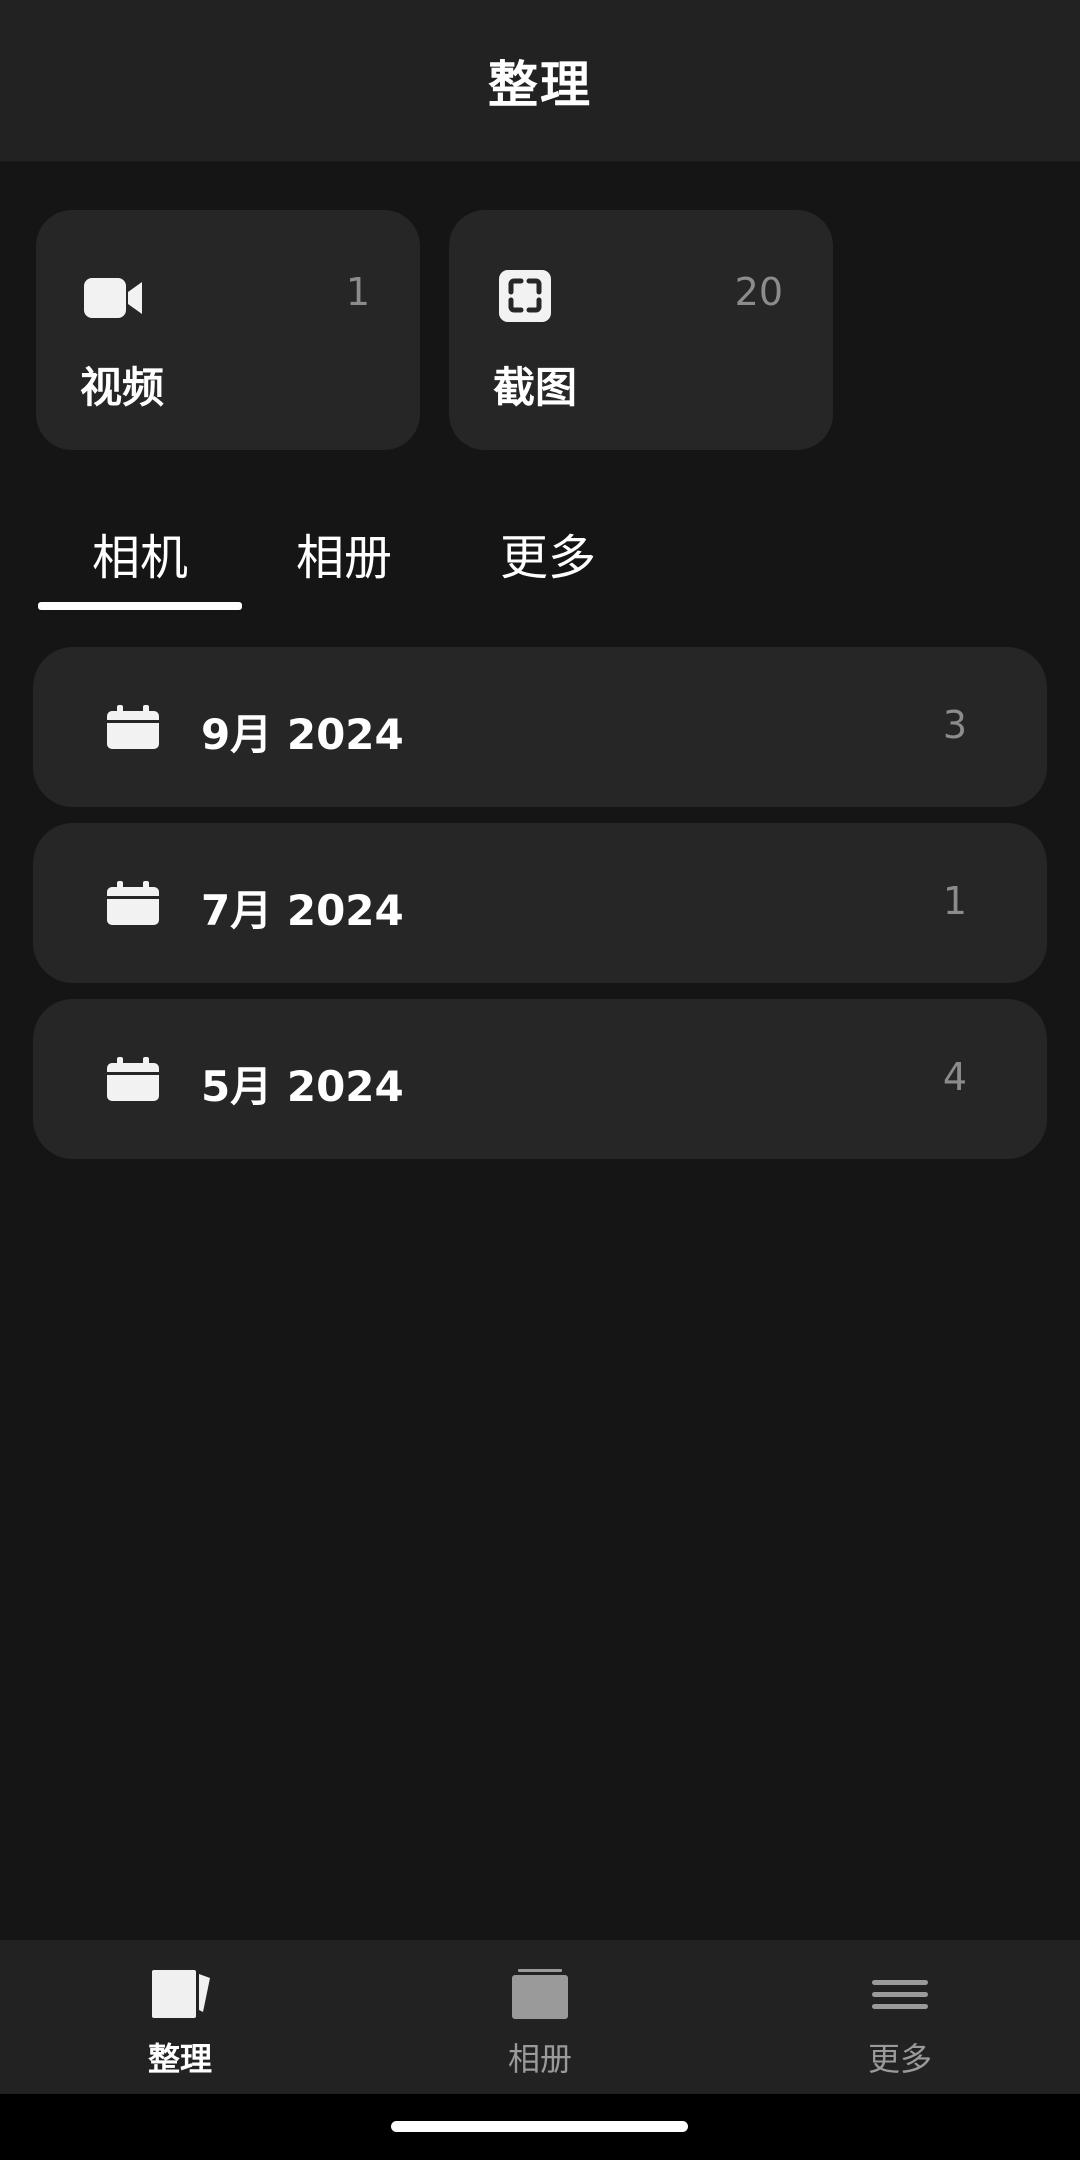 The height and width of the screenshot is (2160, 1080). I want to click on page-title: 整理, so click(540, 84).